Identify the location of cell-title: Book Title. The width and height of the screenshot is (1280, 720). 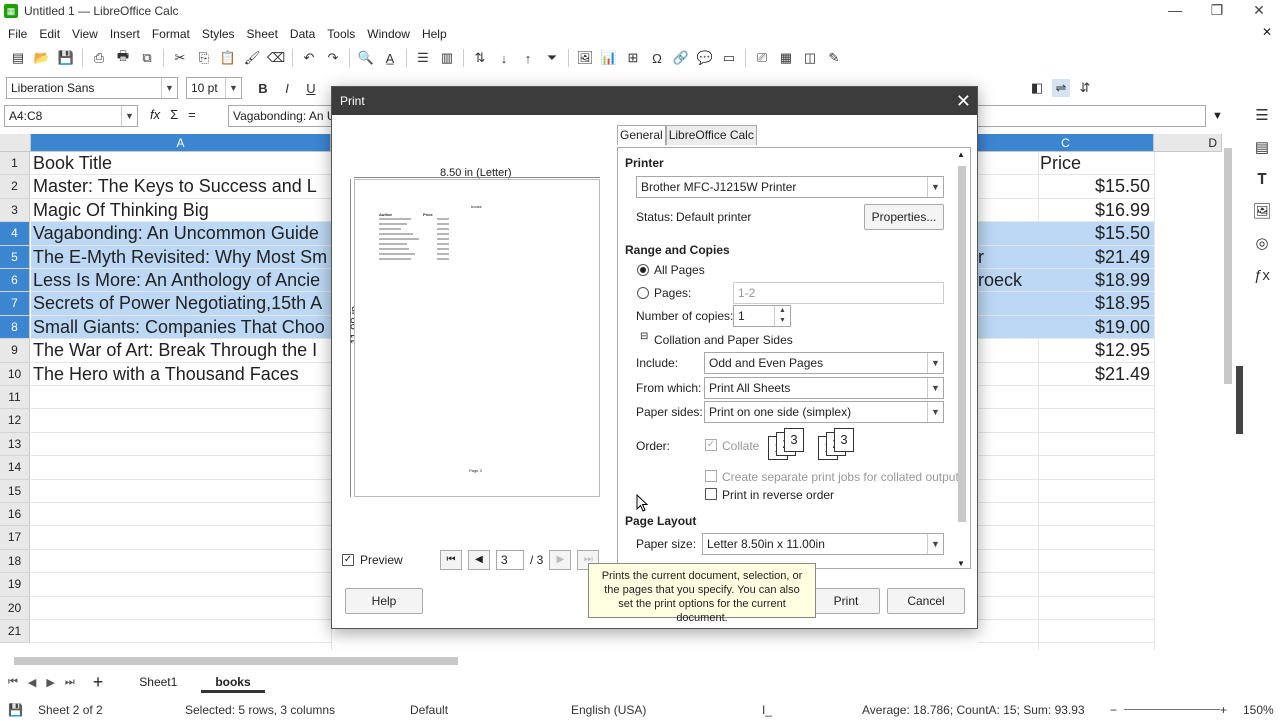
(181, 164).